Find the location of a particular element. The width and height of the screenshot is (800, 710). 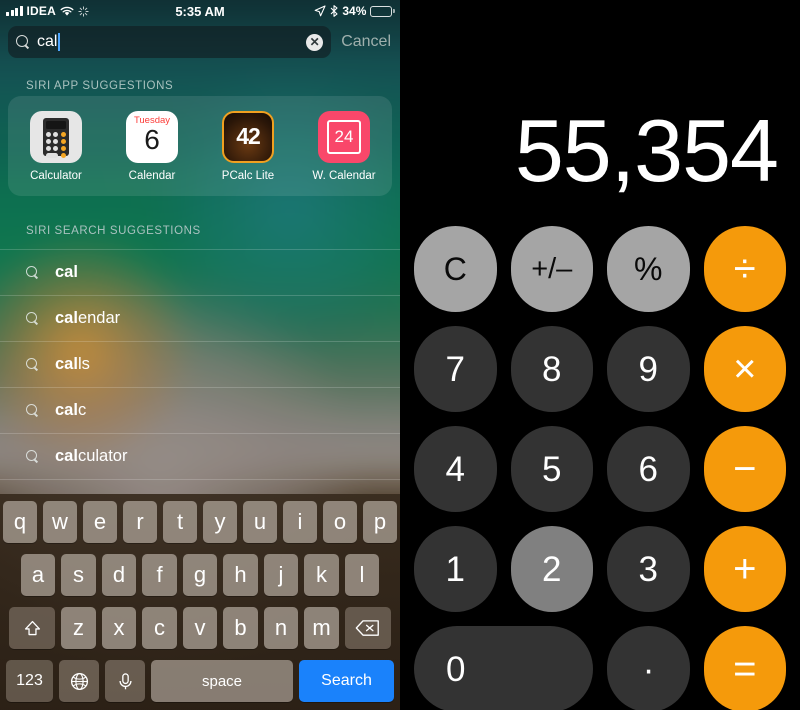

search-bar: cal ✕ Cancel is located at coordinates (200, 42).